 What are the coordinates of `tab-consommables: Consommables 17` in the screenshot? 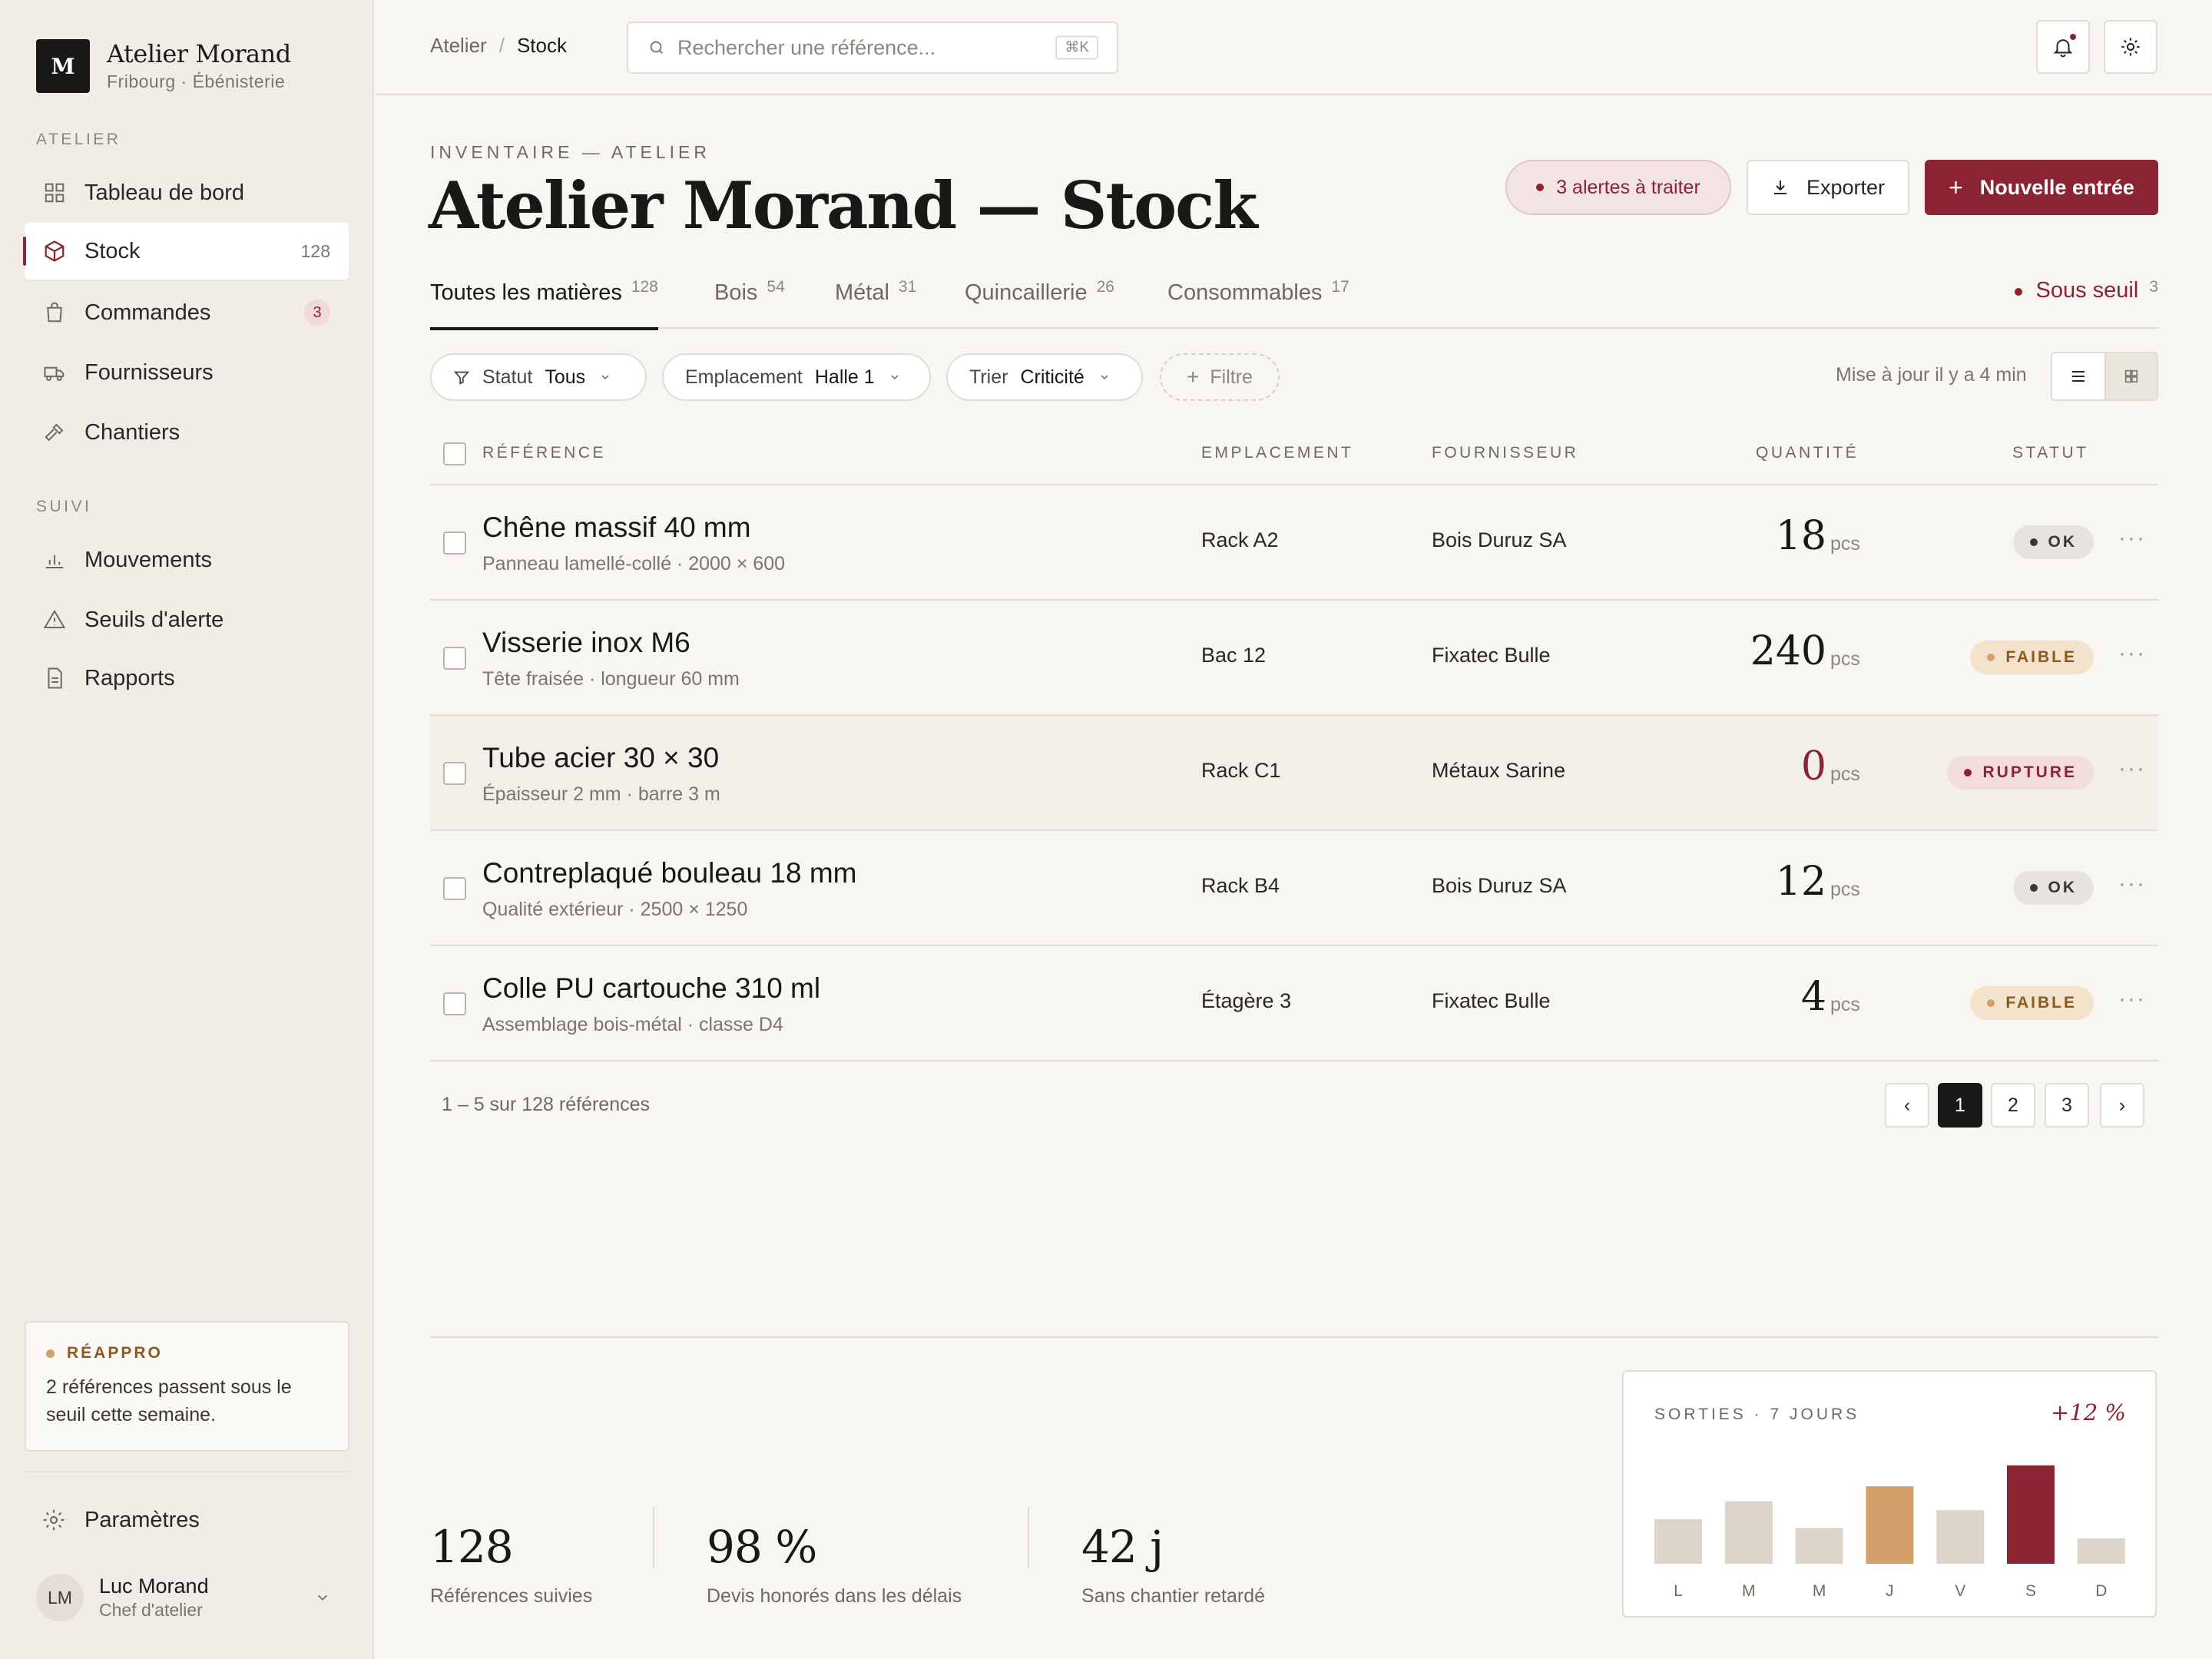 It's located at (1258, 303).